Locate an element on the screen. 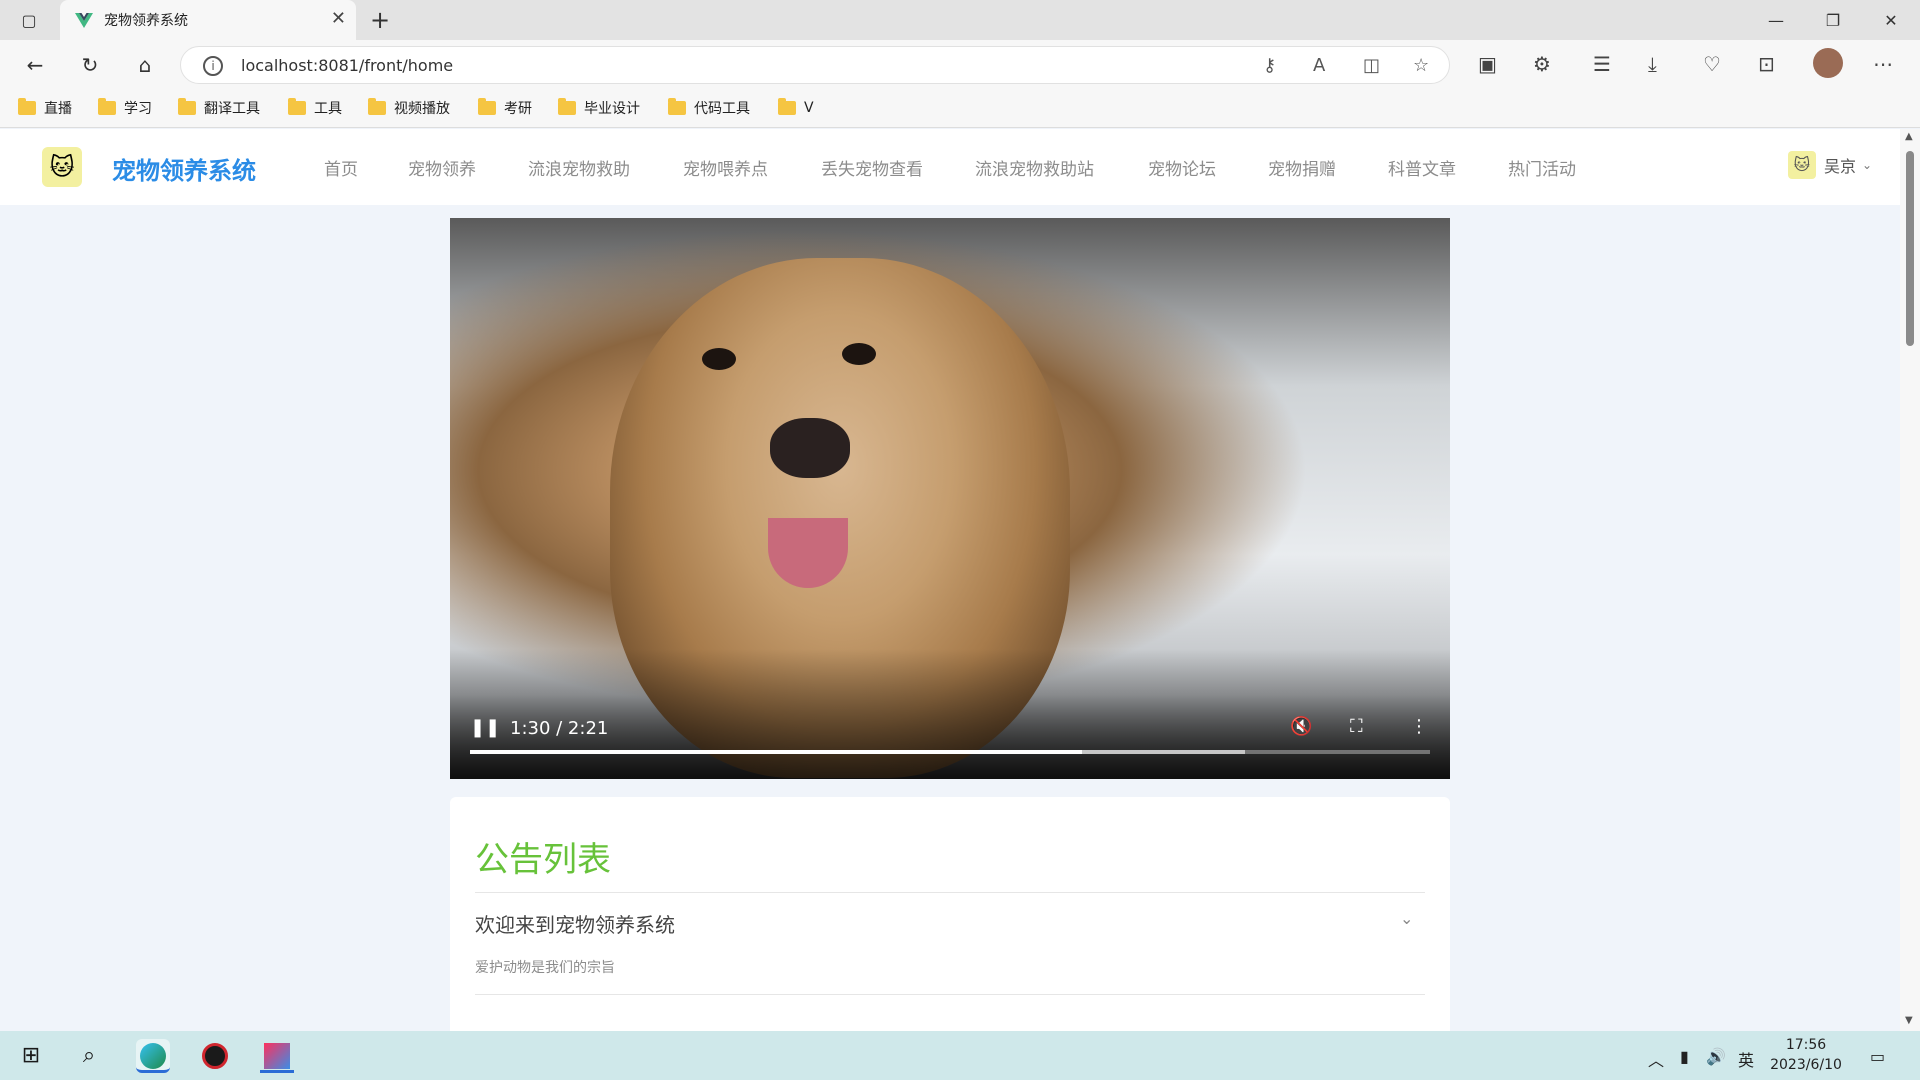 The image size is (1920, 1080). video-played-fill is located at coordinates (776, 752).